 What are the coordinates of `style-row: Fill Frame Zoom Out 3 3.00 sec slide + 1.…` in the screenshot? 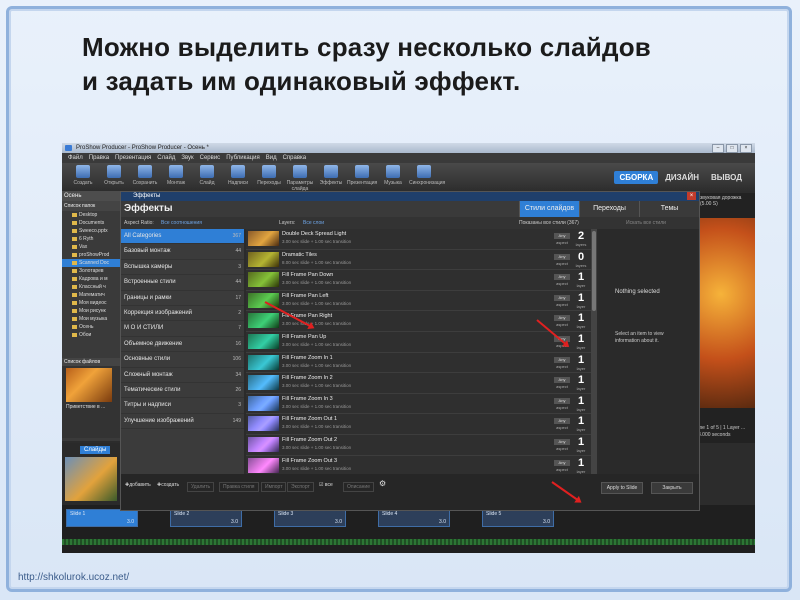 It's located at (418, 465).